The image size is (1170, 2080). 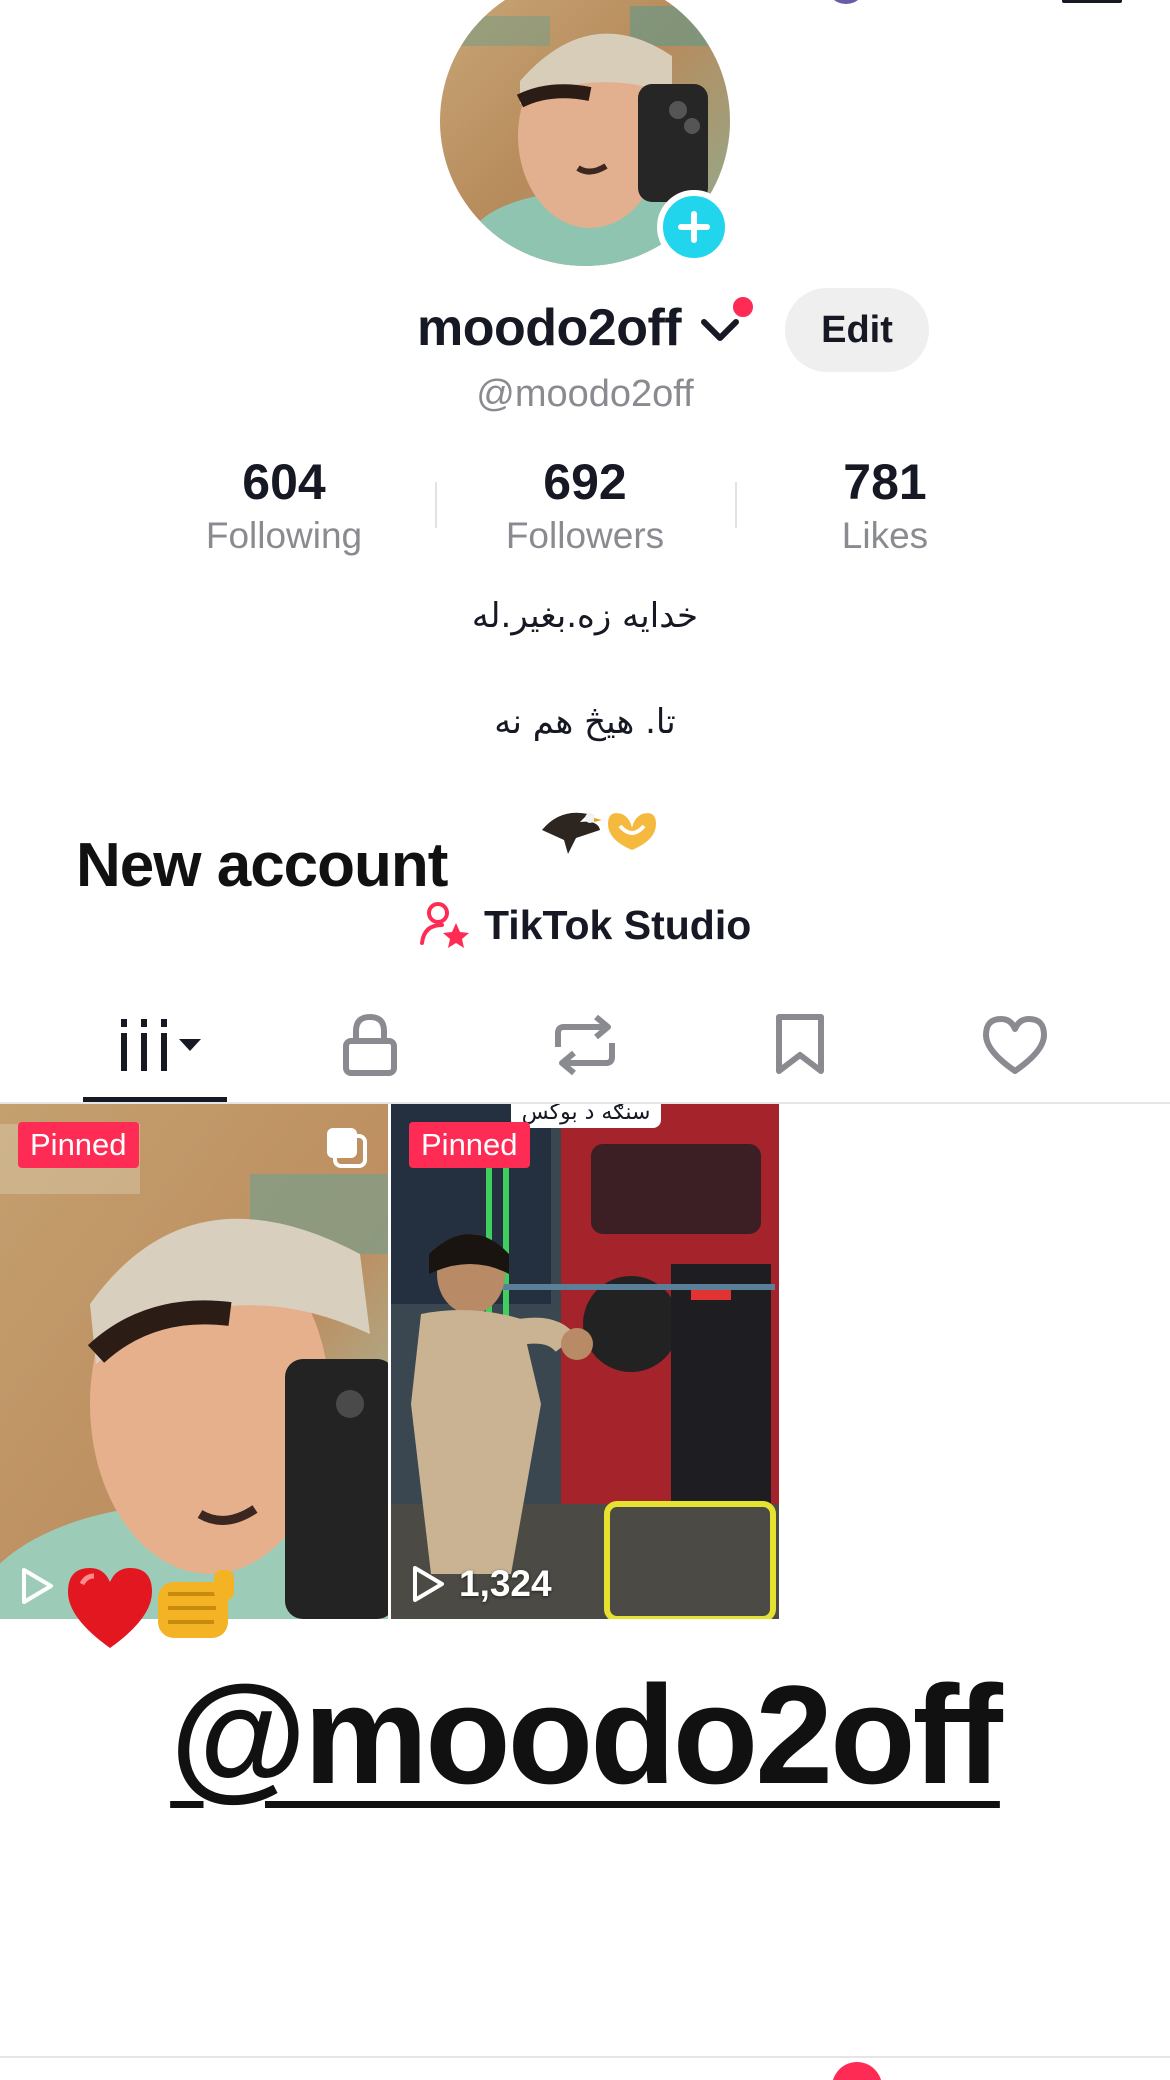 I want to click on eagle-icon, so click(x=572, y=833).